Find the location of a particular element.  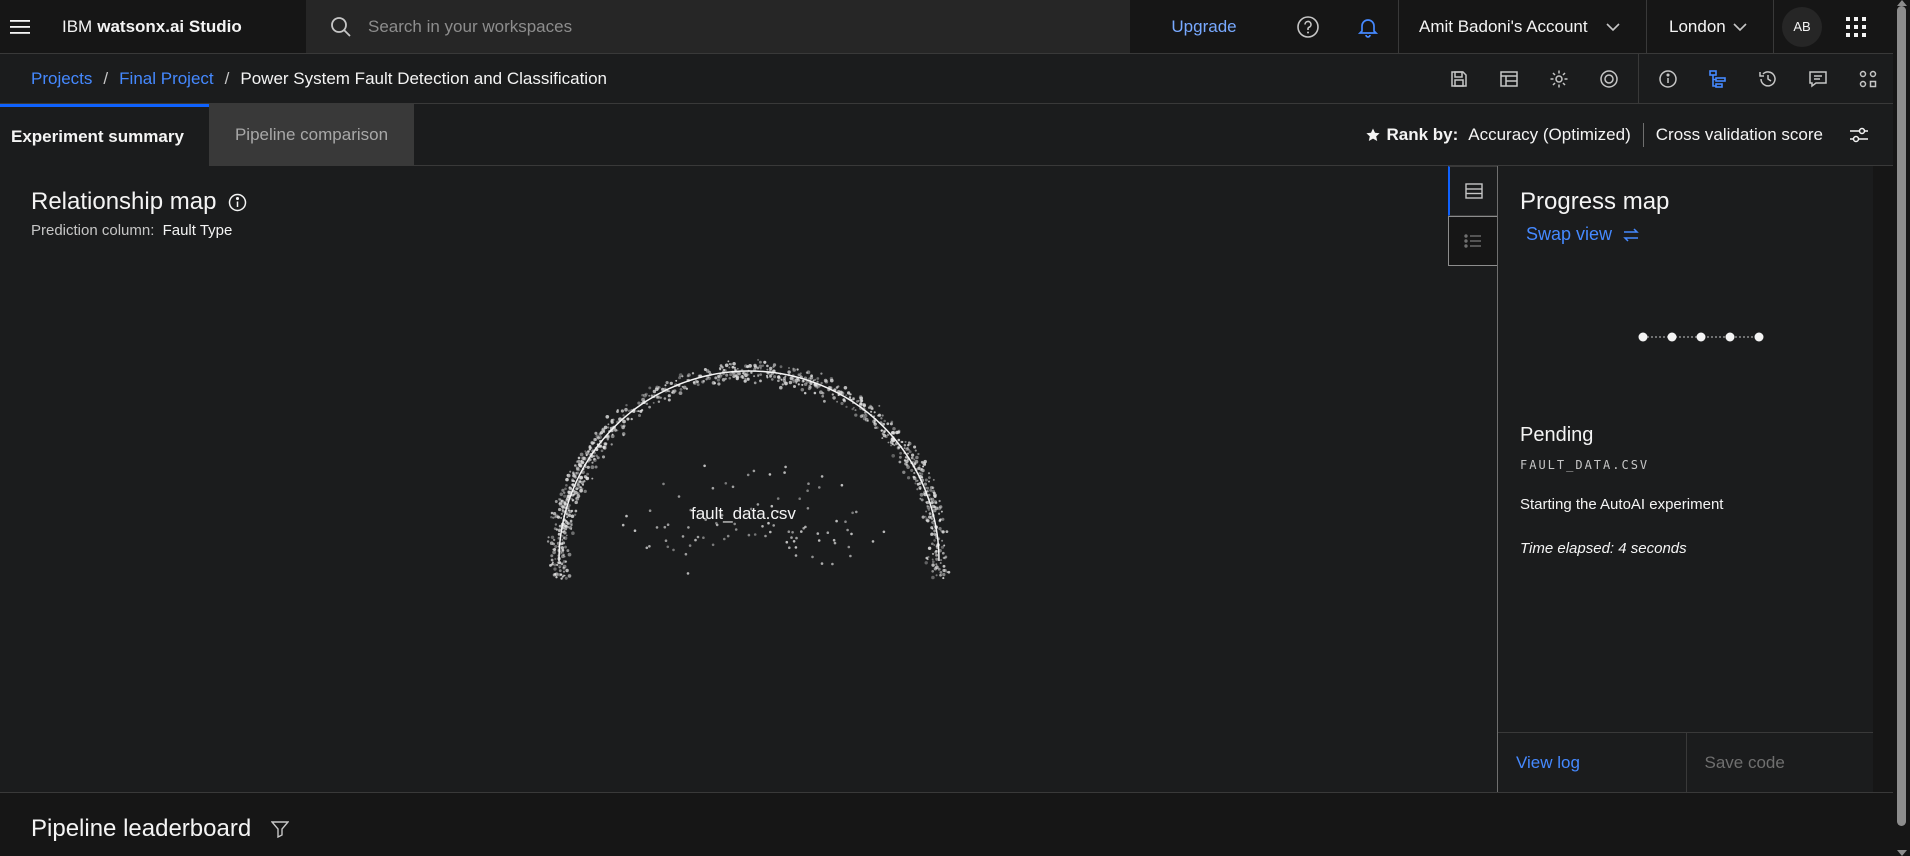

upgrade-button: Upgrade is located at coordinates (1204, 26).